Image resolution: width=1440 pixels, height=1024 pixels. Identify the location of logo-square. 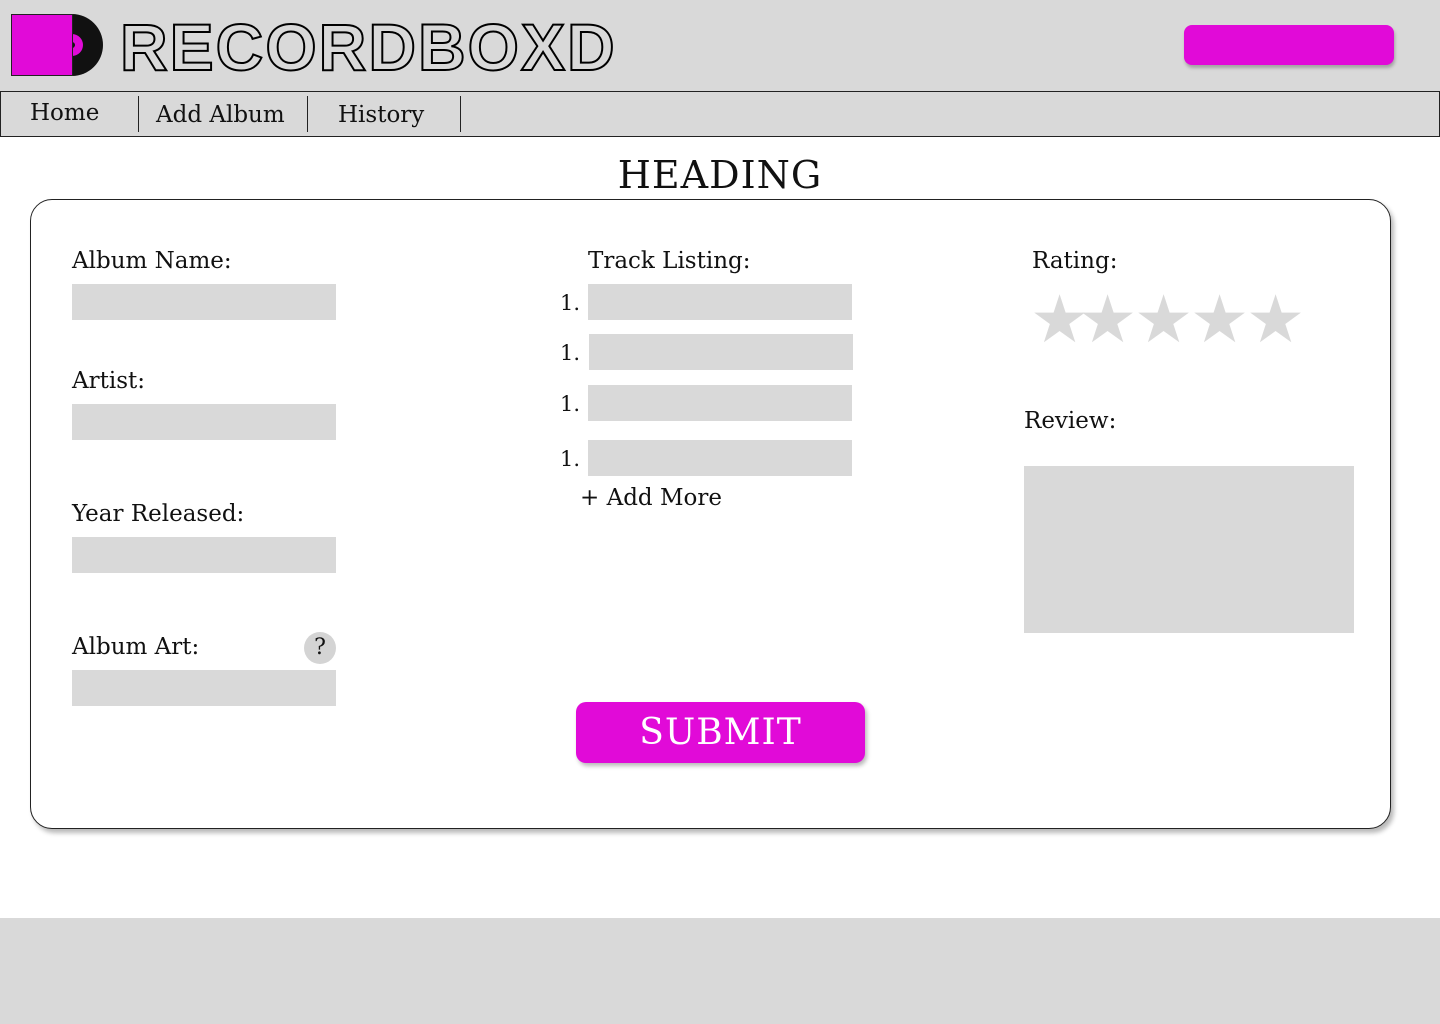
(42, 45).